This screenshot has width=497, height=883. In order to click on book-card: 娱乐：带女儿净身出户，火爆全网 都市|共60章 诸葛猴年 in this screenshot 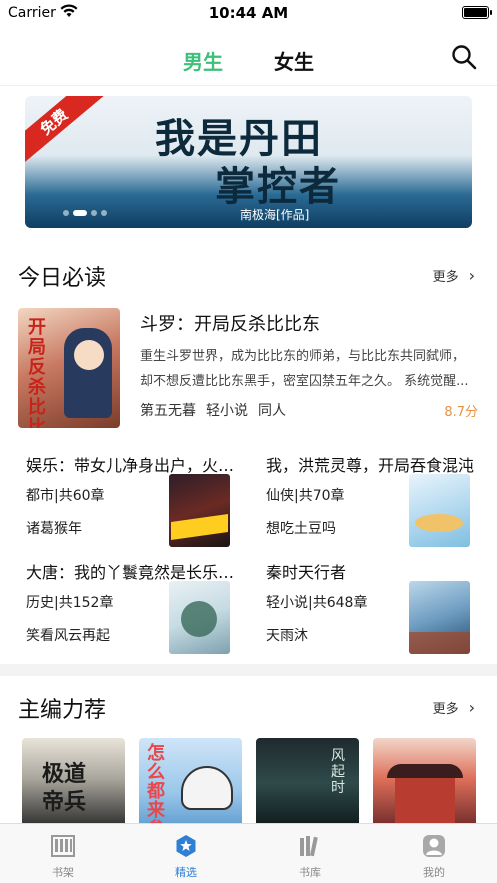, I will do `click(139, 502)`.